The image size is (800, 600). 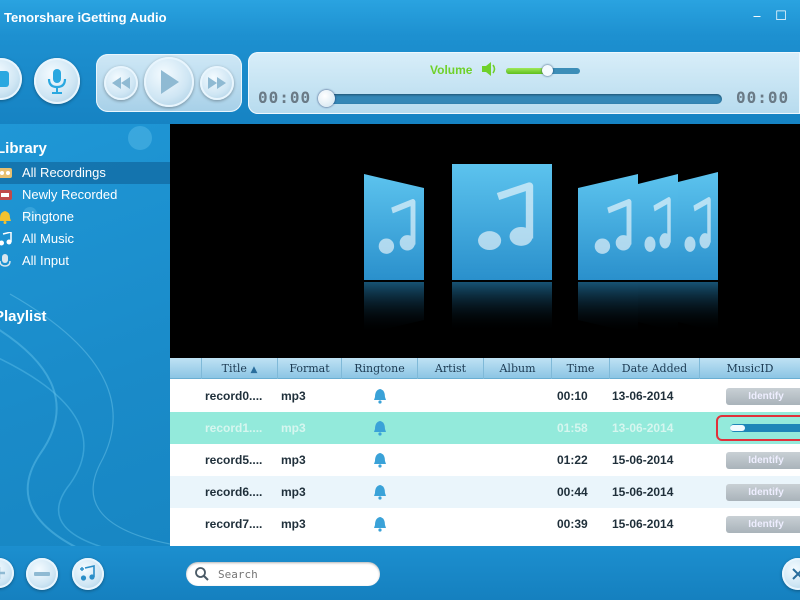 I want to click on table-row: record1.... mp3 01:58 13-06-2014, so click(x=485, y=428).